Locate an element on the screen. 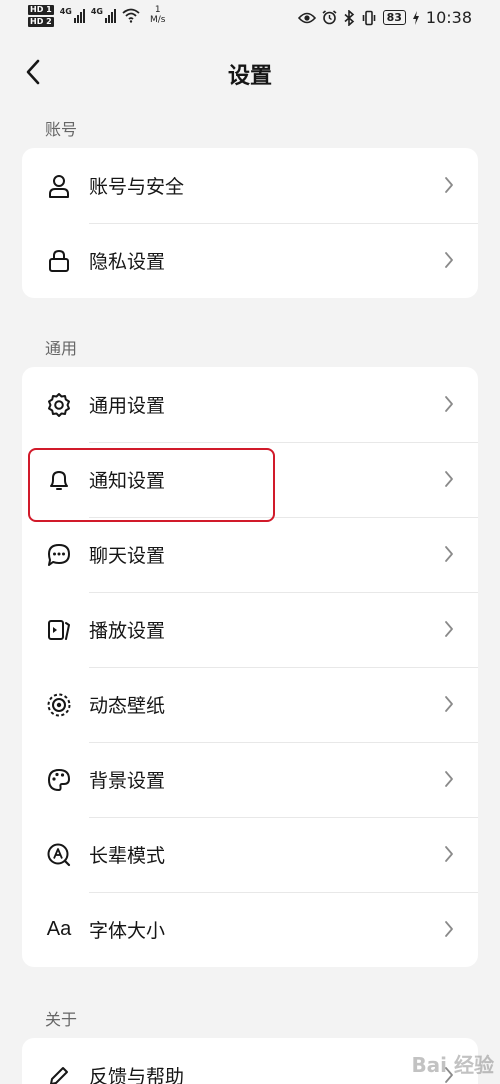 This screenshot has width=500, height=1084. row-playback-settings: 播放设置 is located at coordinates (250, 629).